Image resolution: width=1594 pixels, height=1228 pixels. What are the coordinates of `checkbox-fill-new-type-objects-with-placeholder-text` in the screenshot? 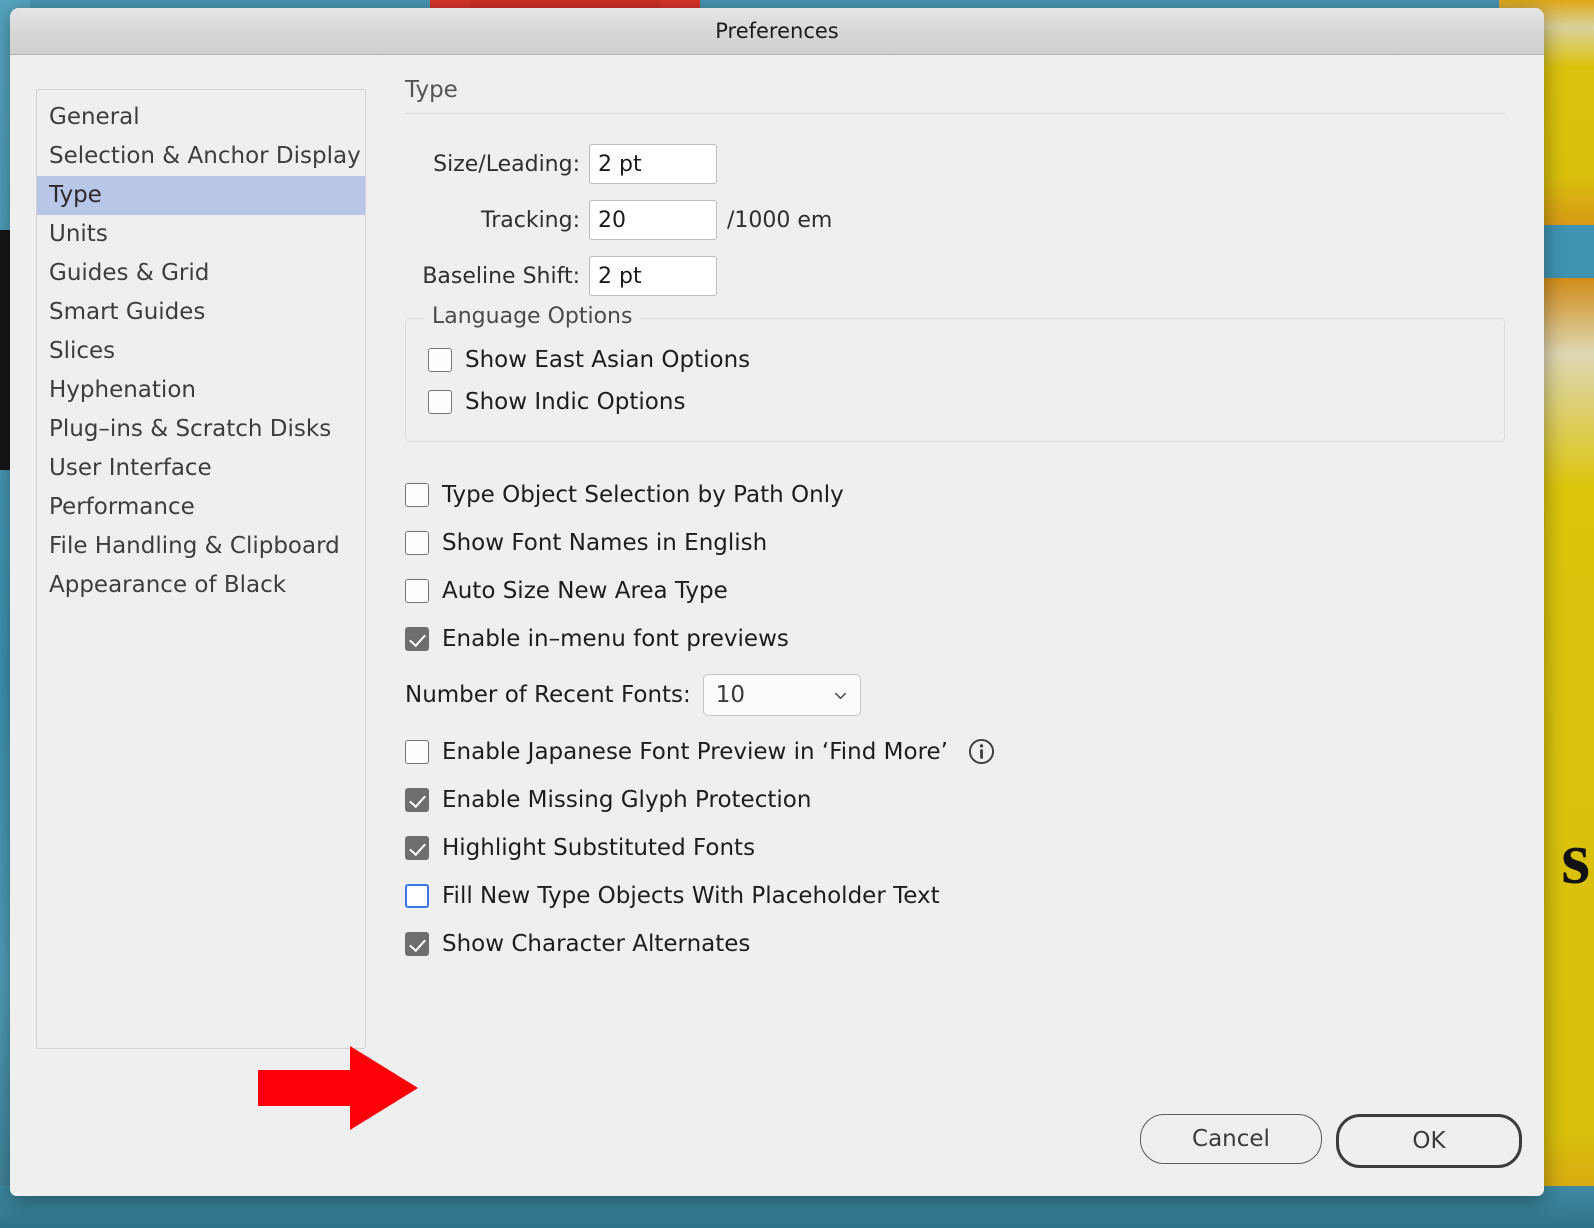 It's located at (417, 896).